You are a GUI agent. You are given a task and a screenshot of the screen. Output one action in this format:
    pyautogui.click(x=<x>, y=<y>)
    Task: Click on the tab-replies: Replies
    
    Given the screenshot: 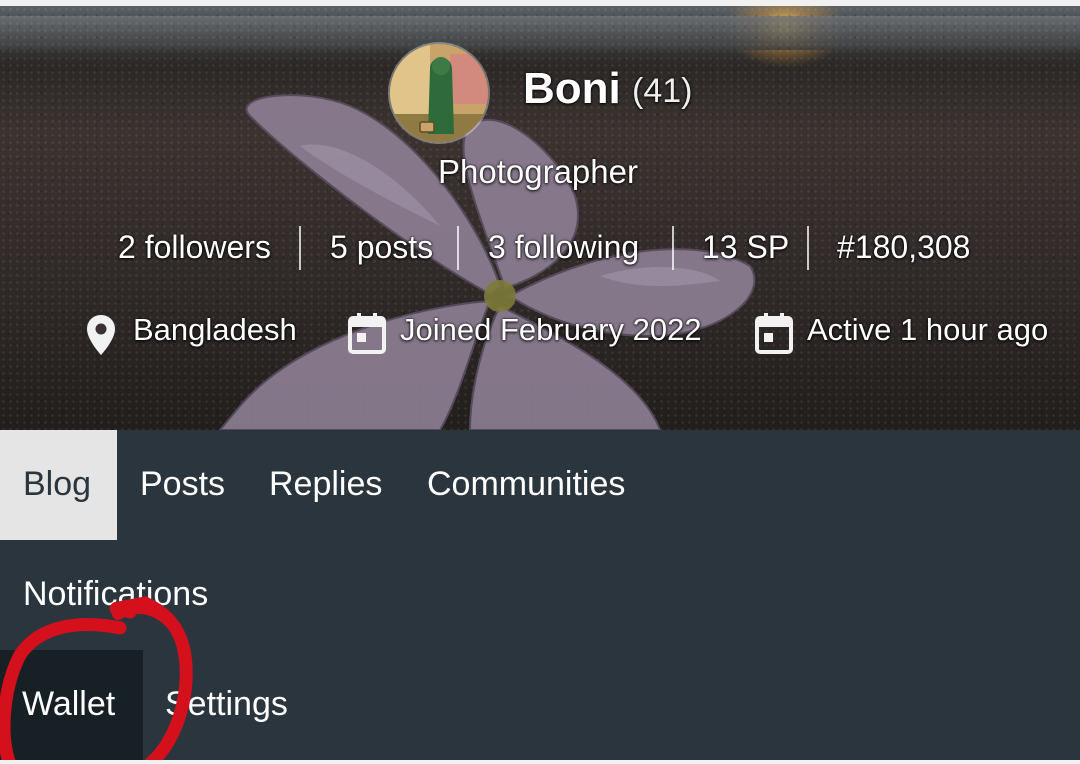 What is the action you would take?
    pyautogui.click(x=325, y=484)
    